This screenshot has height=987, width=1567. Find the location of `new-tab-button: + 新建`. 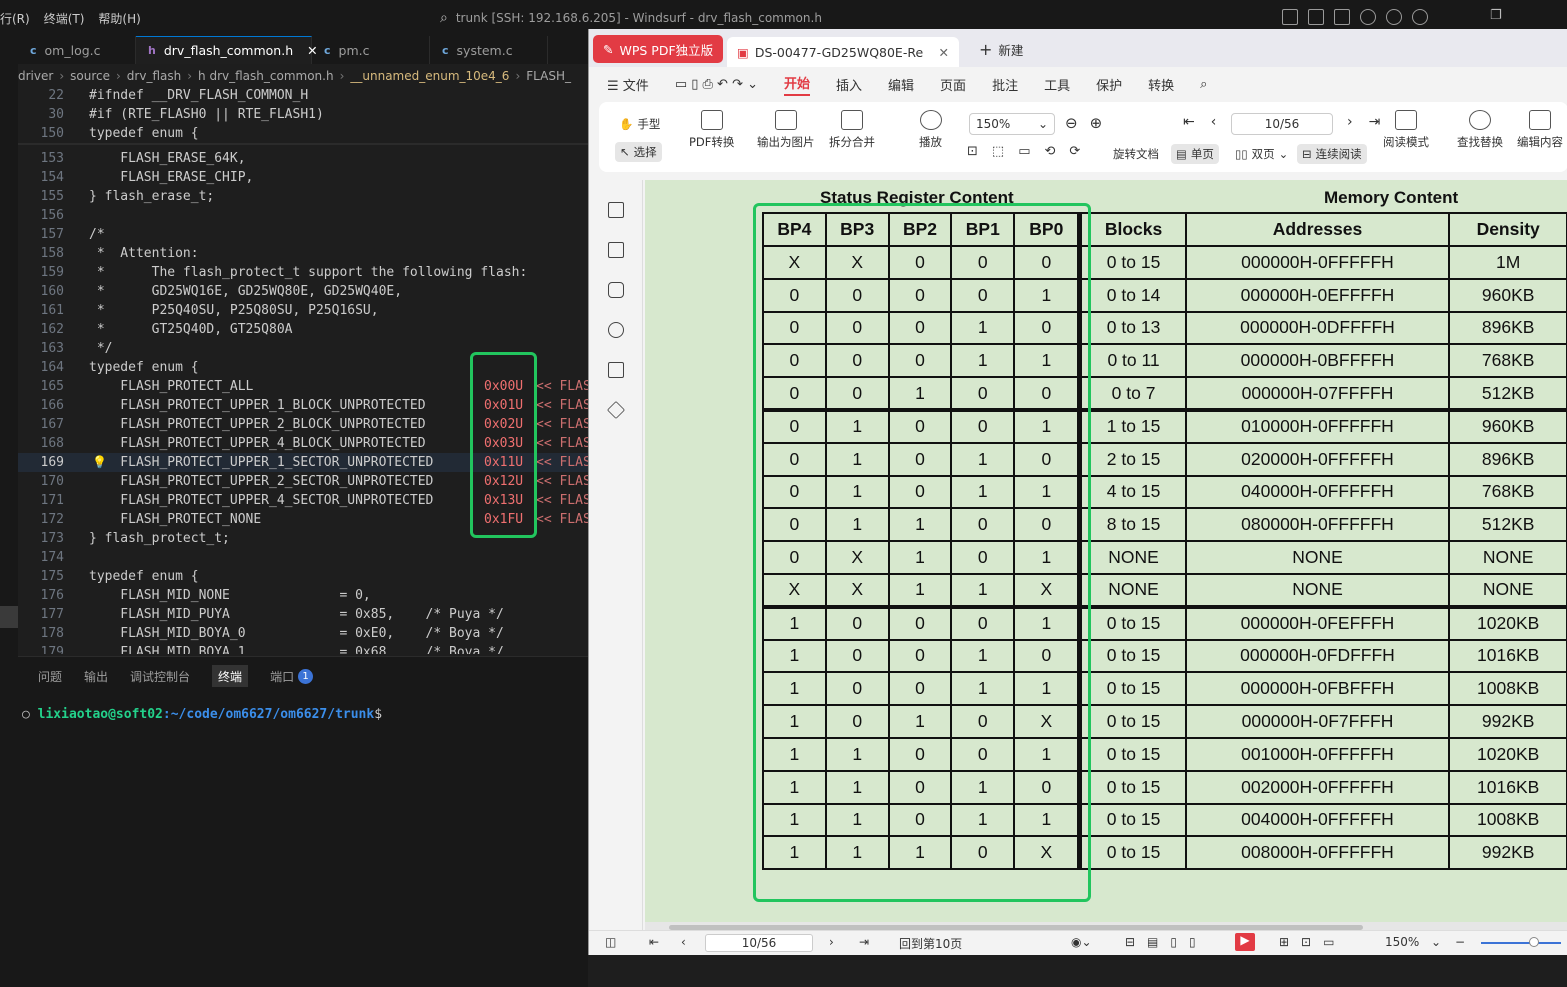

new-tab-button: + 新建 is located at coordinates (1001, 49).